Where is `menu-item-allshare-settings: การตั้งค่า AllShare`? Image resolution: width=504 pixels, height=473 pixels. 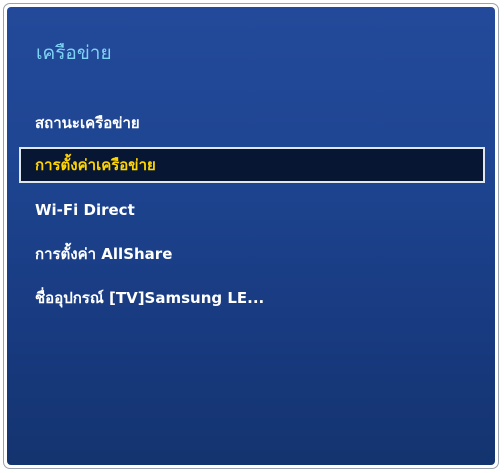
menu-item-allshare-settings: การตั้งค่า AllShare is located at coordinates (252, 254).